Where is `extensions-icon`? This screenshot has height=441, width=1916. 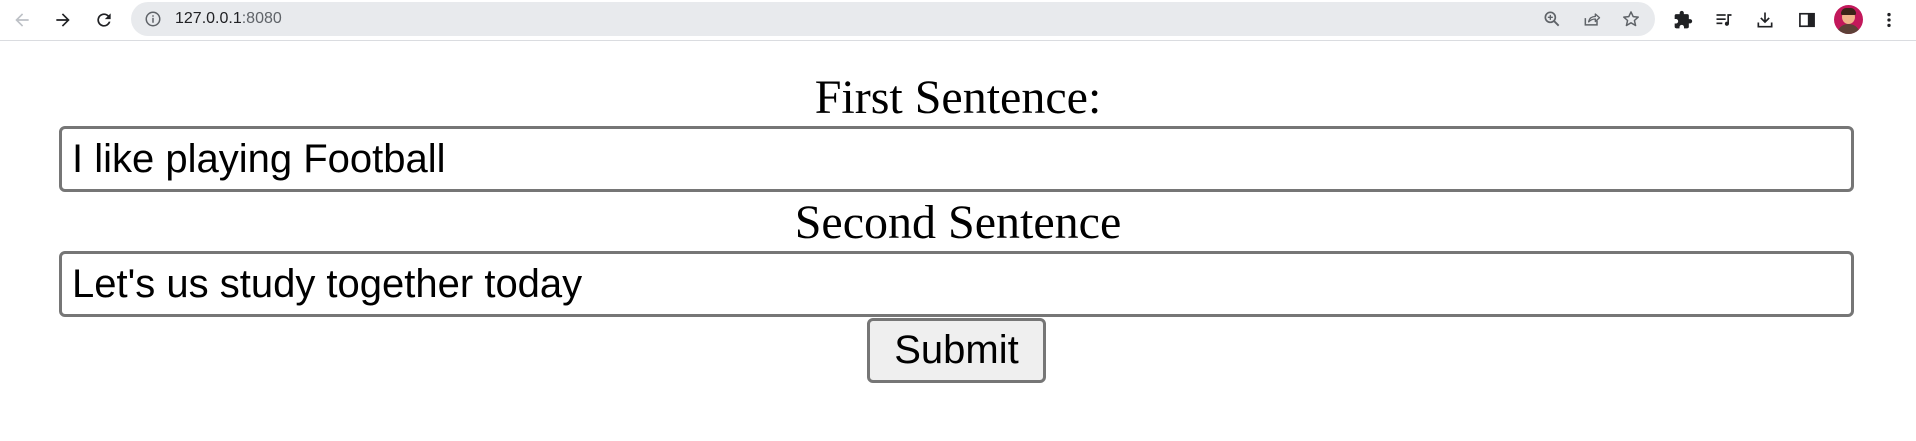 extensions-icon is located at coordinates (1683, 20).